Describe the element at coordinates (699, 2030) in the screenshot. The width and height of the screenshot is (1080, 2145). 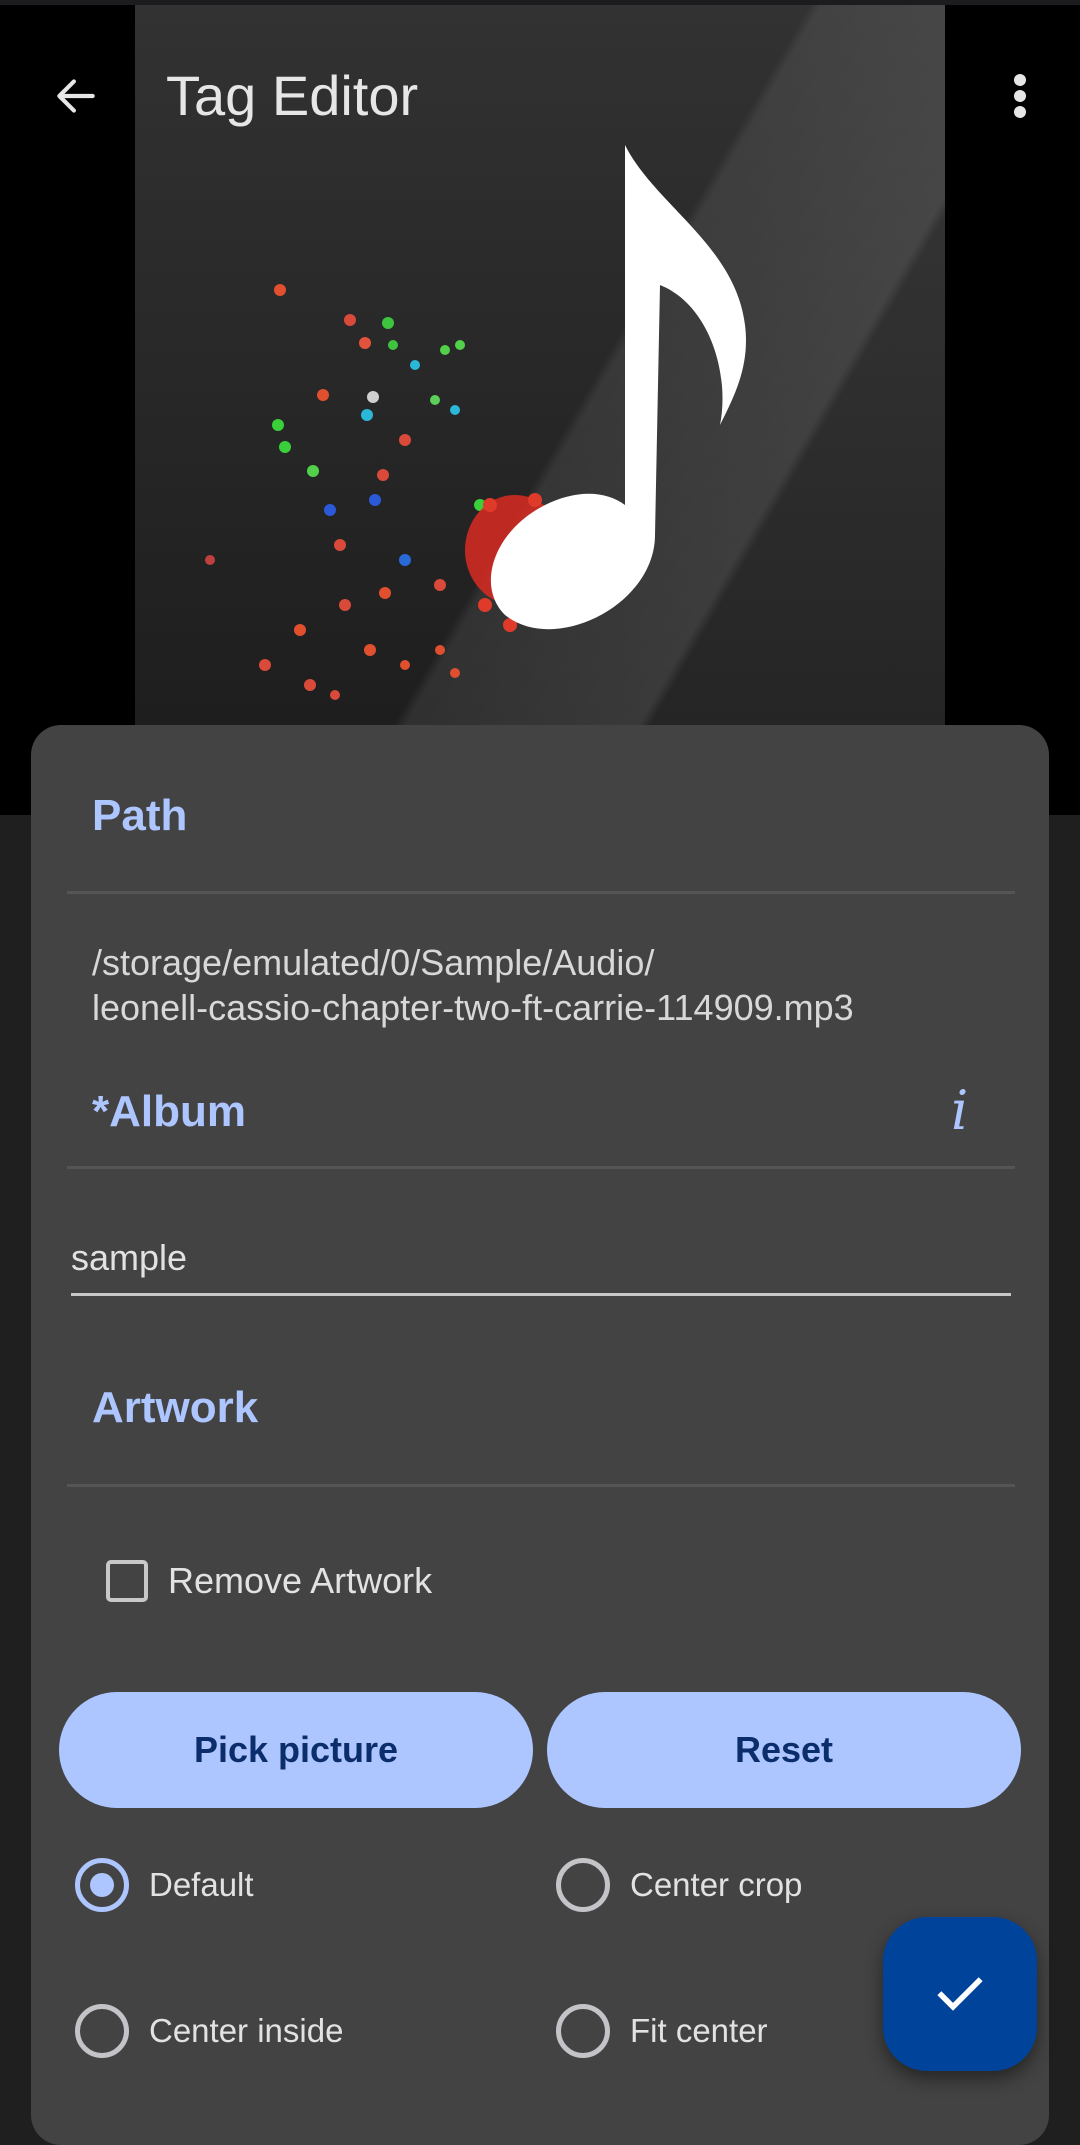
I see `radio-fit-center-label: Fit center` at that location.